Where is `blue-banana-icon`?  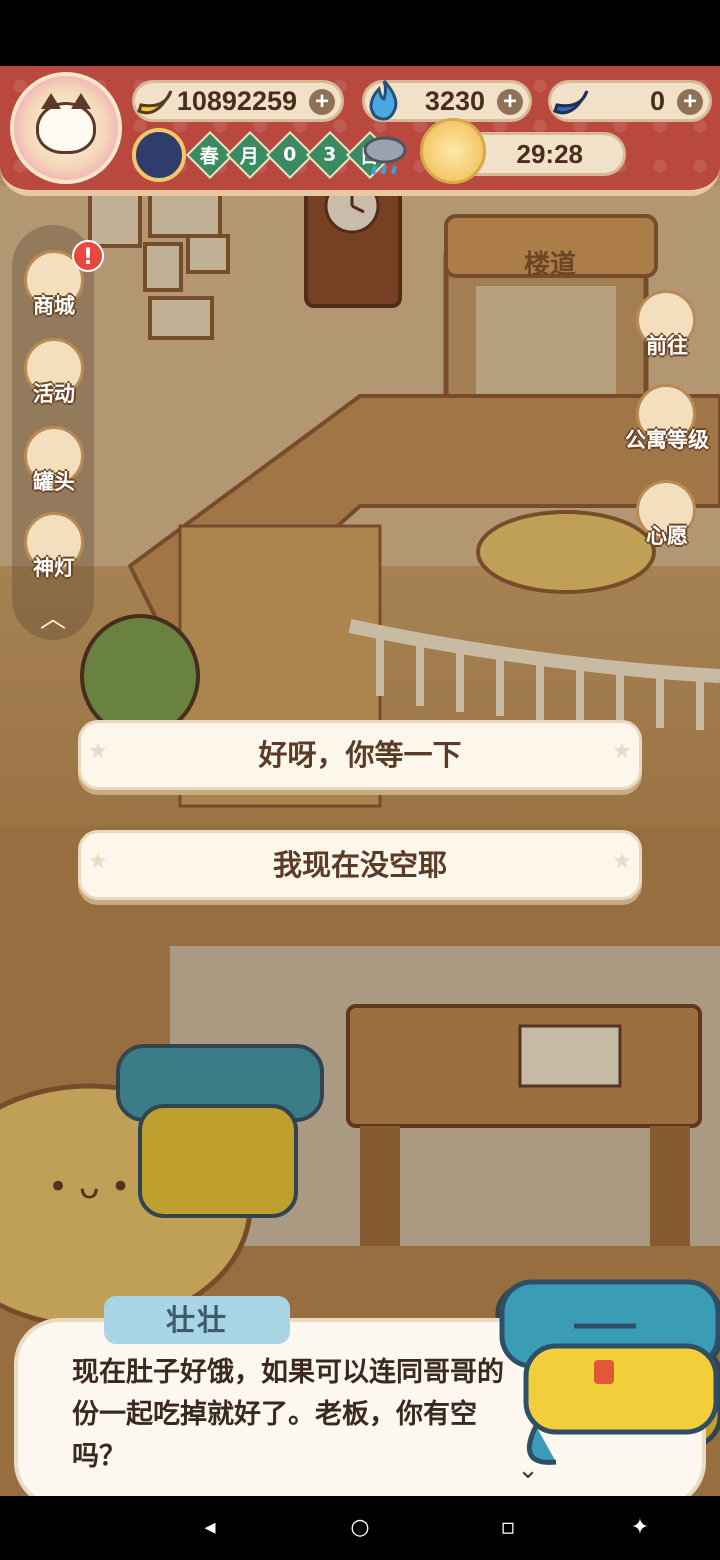
blue-banana-icon is located at coordinates (571, 102).